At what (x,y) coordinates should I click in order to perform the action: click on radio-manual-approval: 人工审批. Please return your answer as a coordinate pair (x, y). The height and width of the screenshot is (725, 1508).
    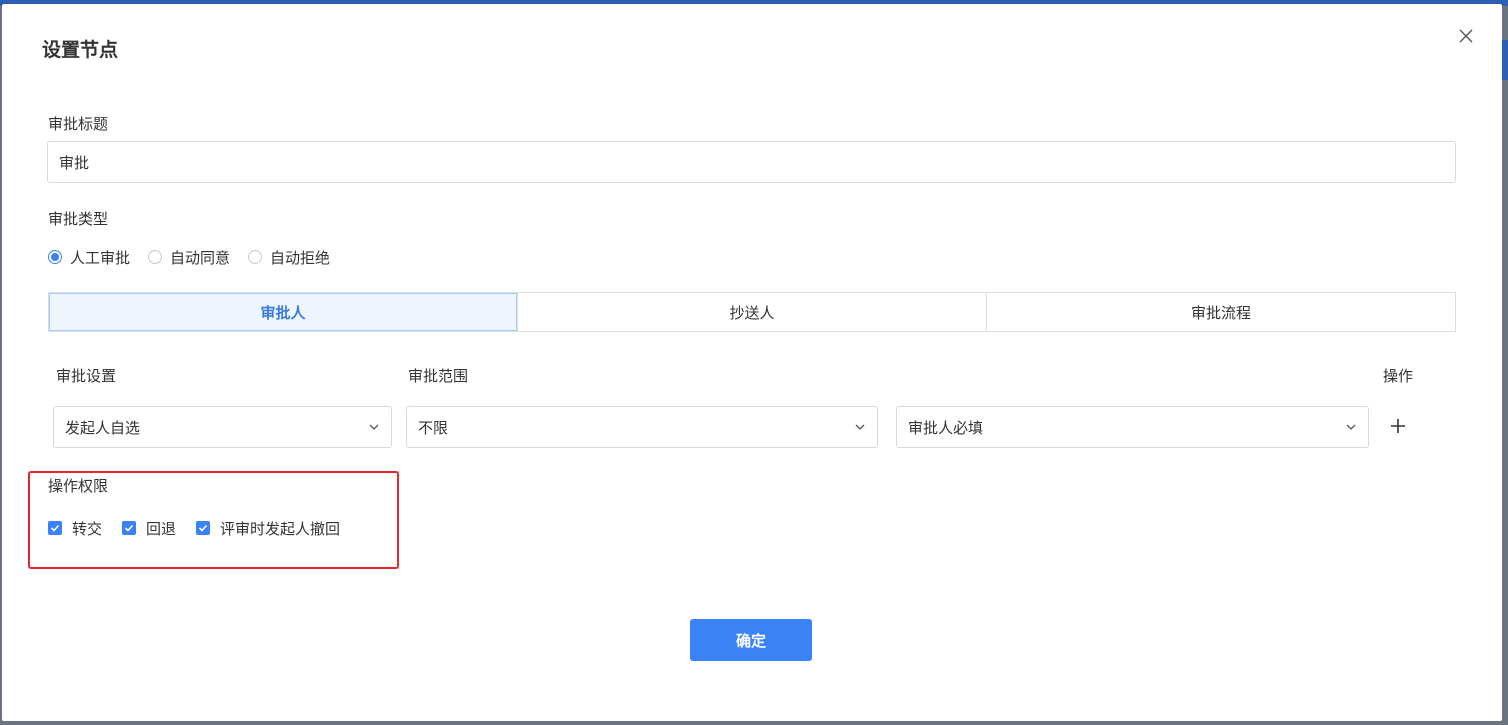
    Looking at the image, I should click on (89, 257).